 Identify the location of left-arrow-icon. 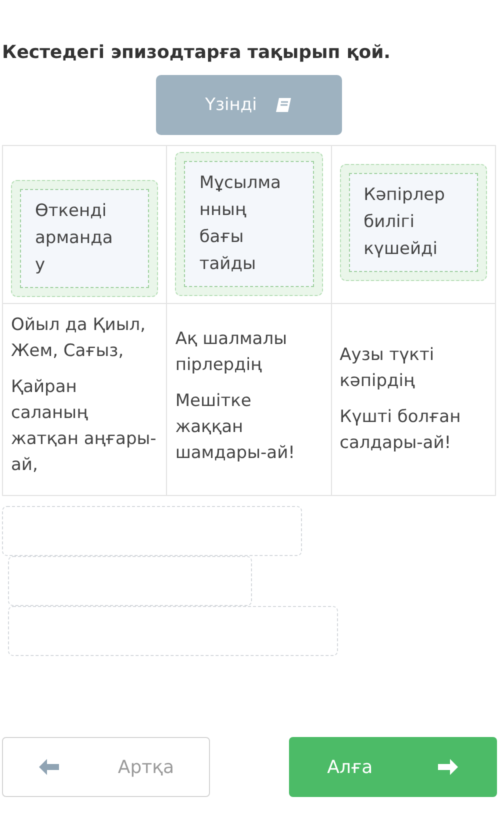
(49, 767).